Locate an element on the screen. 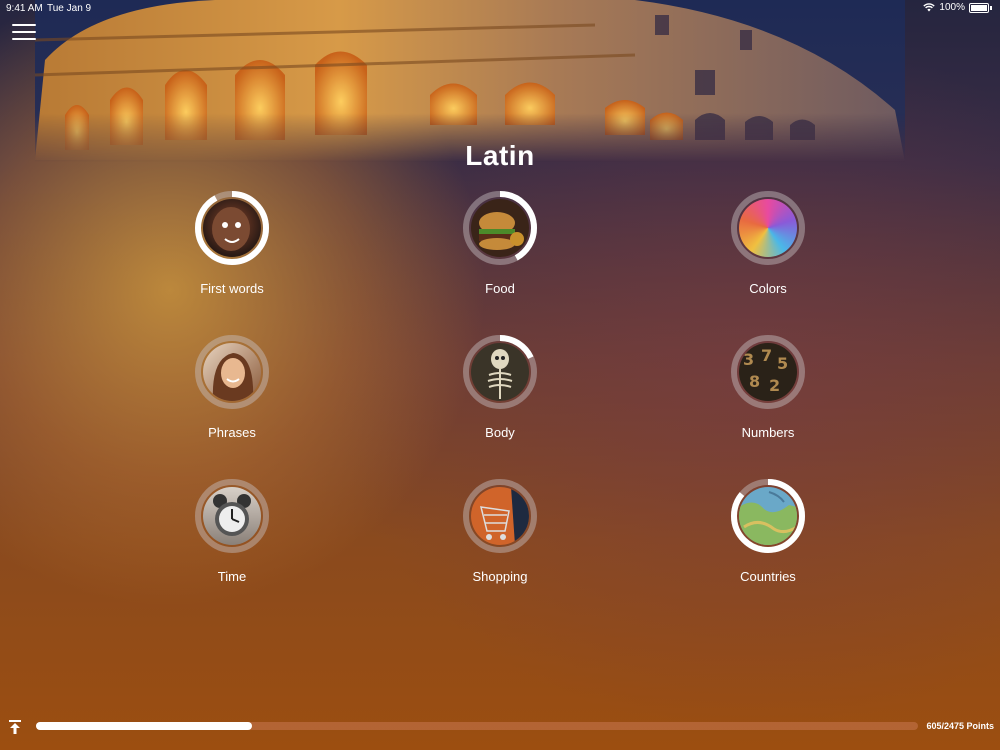  topic-label: Phrases is located at coordinates (232, 432).